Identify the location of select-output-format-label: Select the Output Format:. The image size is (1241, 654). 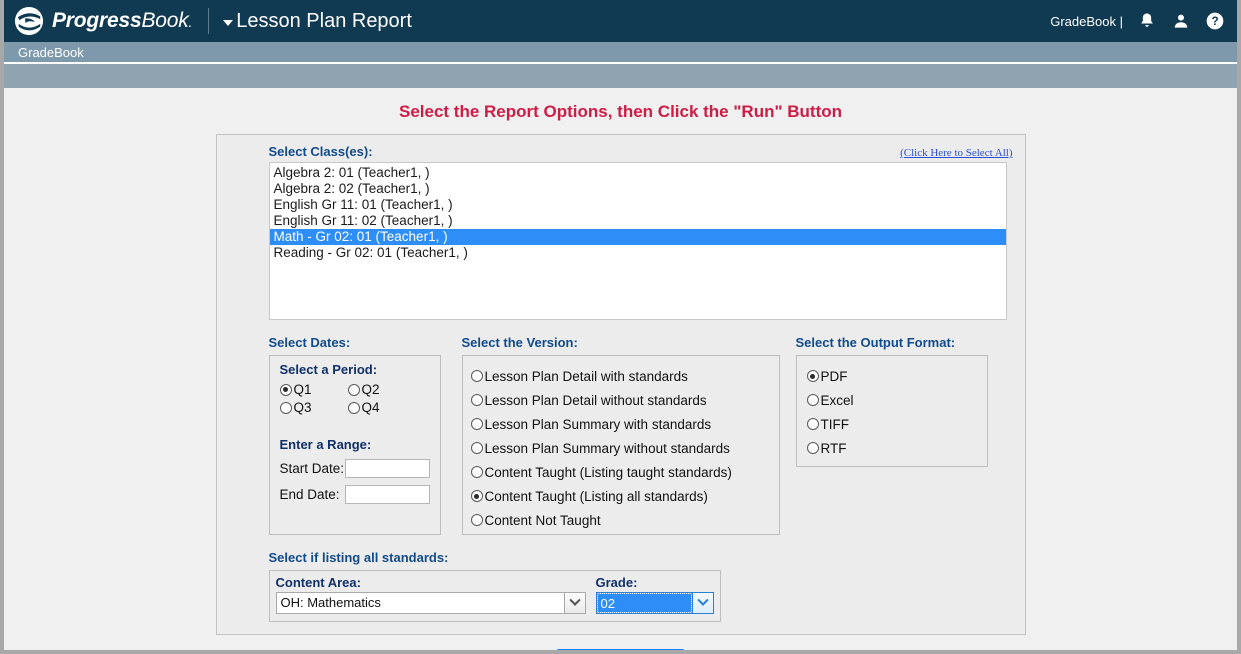
(875, 342).